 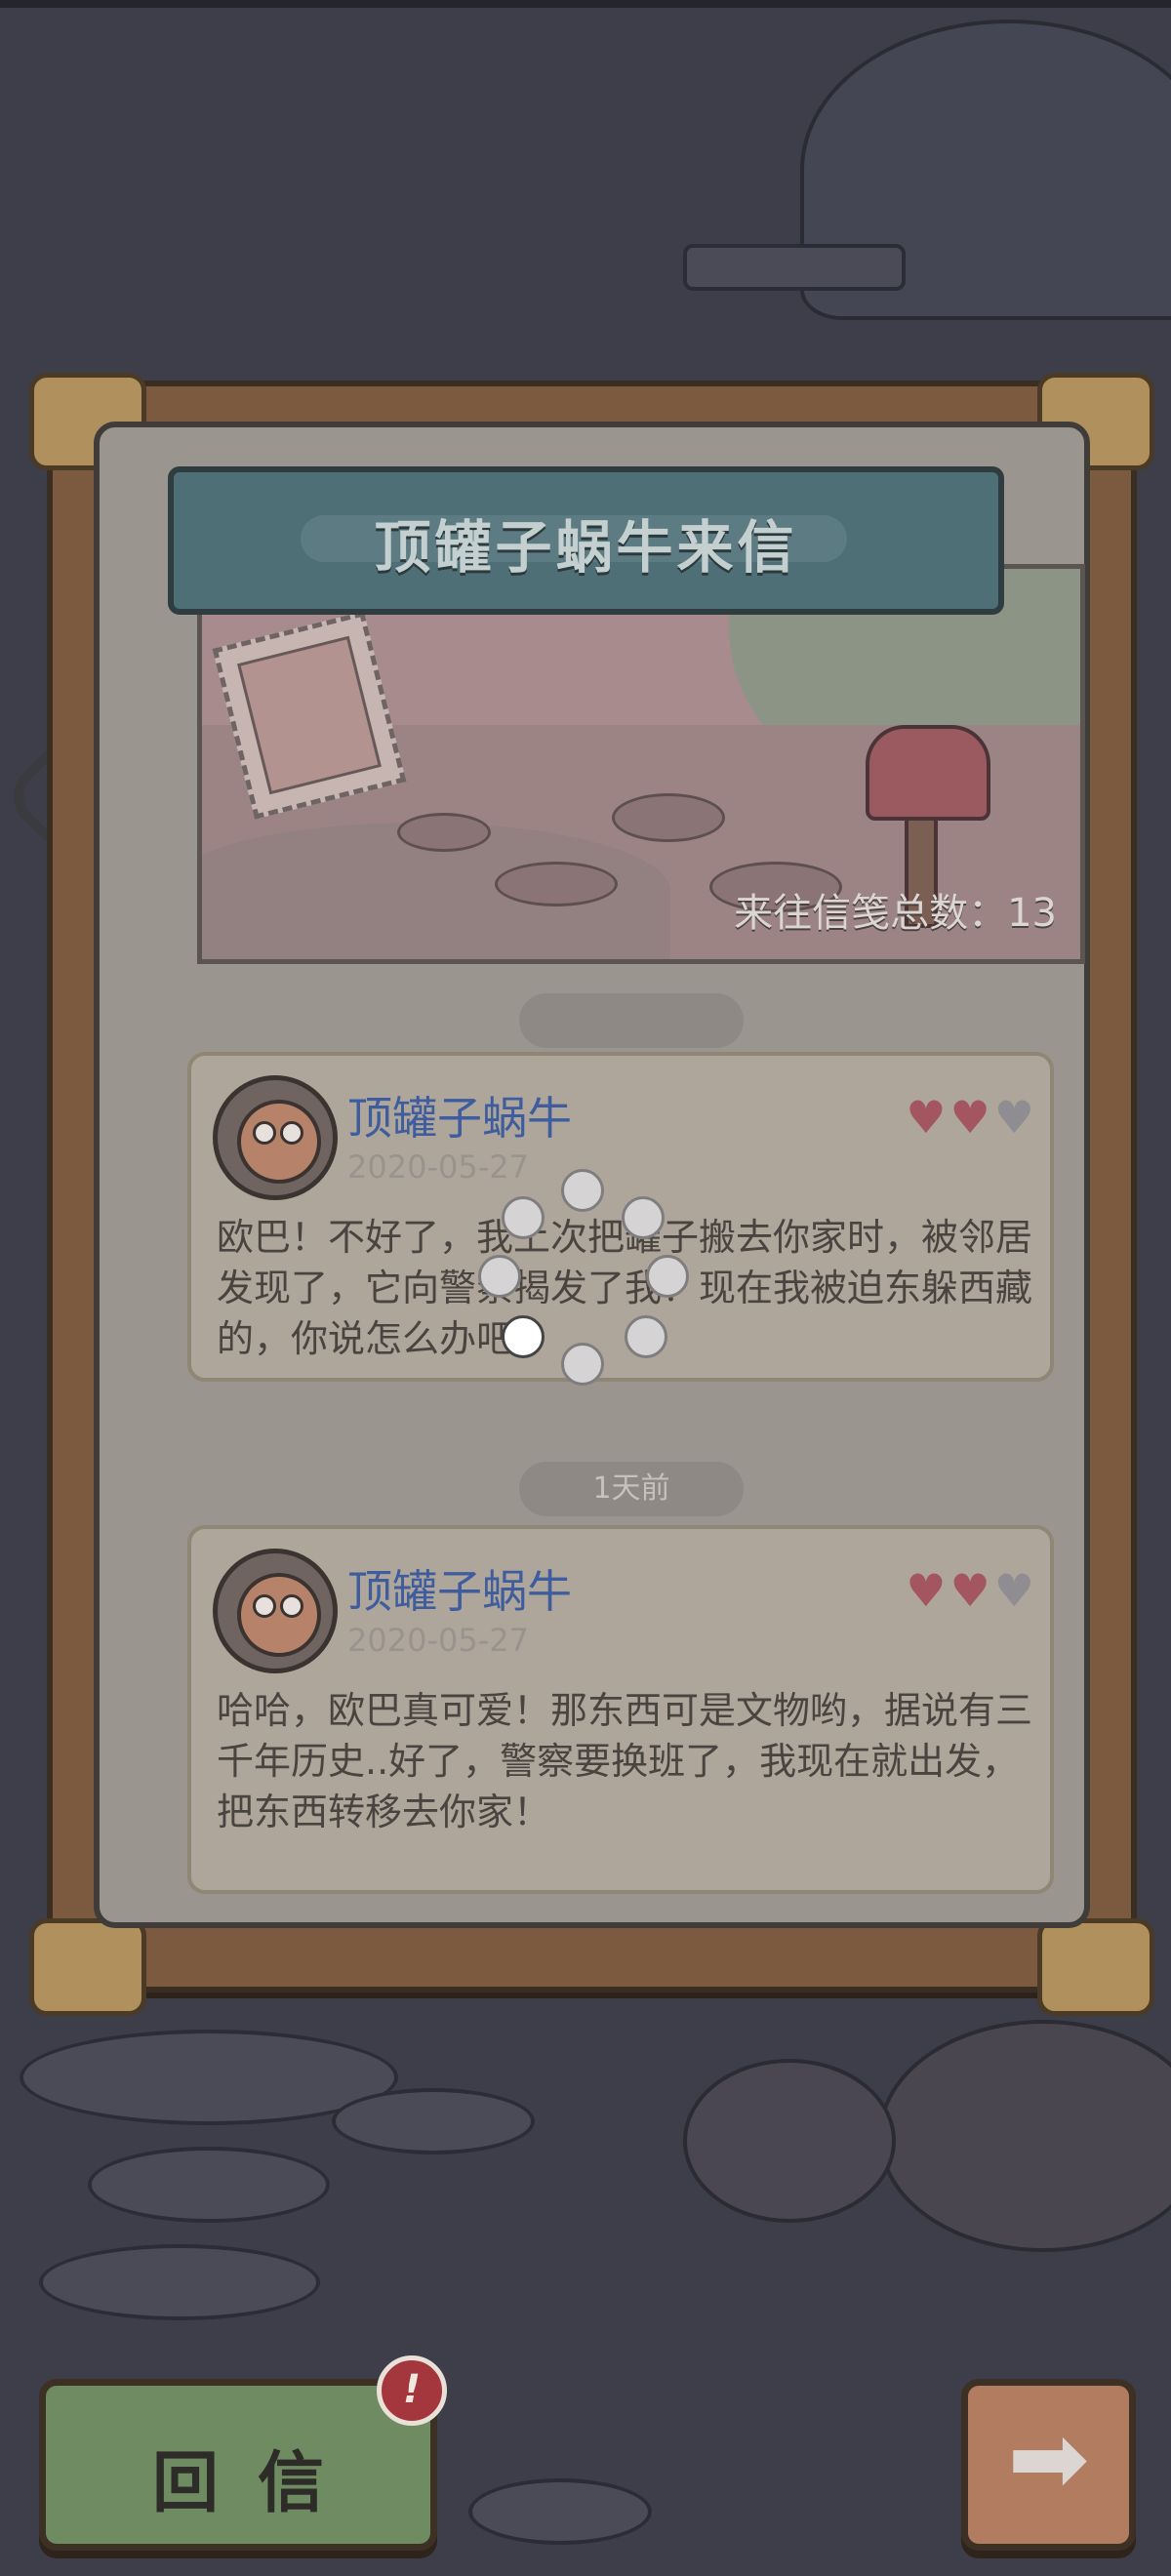 I want to click on title-plate: 顶罐子蜗牛来信, so click(x=586, y=540).